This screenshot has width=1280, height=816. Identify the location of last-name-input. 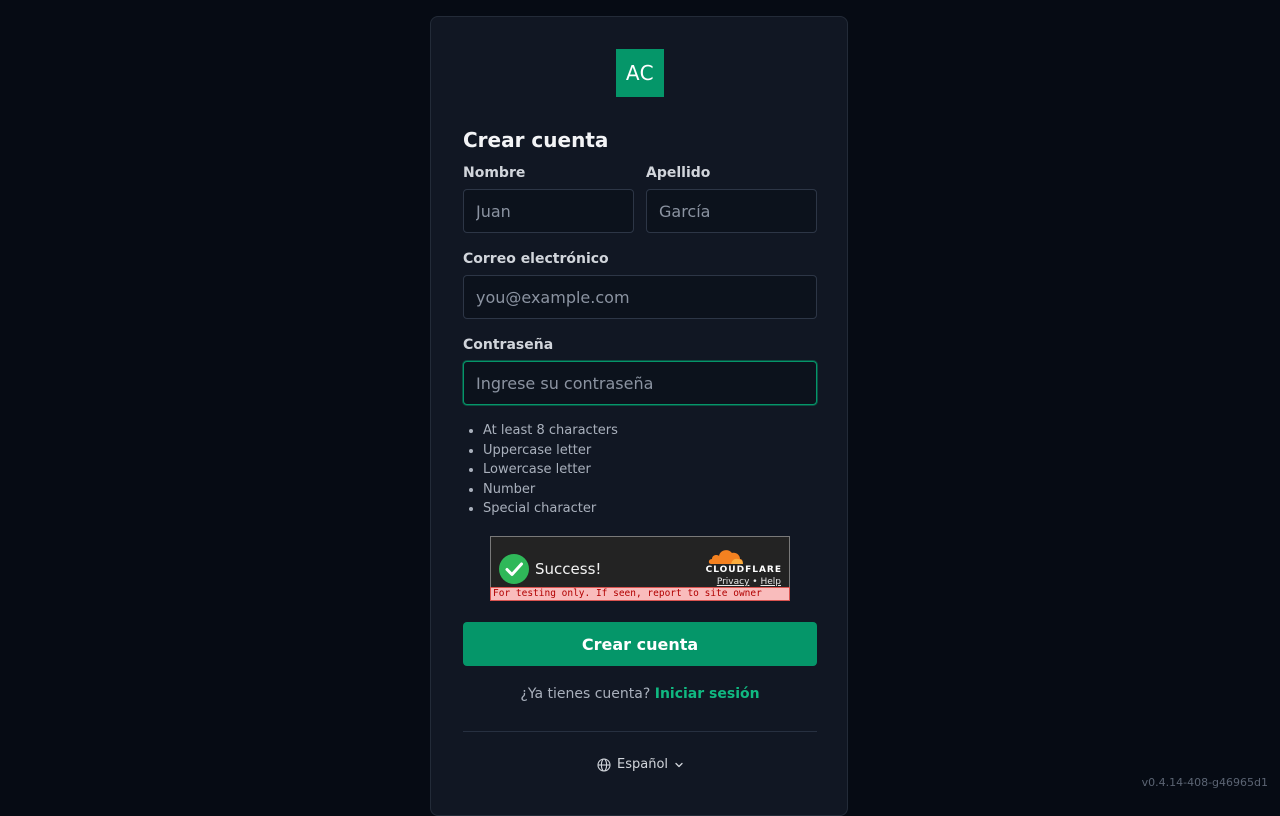
(731, 211).